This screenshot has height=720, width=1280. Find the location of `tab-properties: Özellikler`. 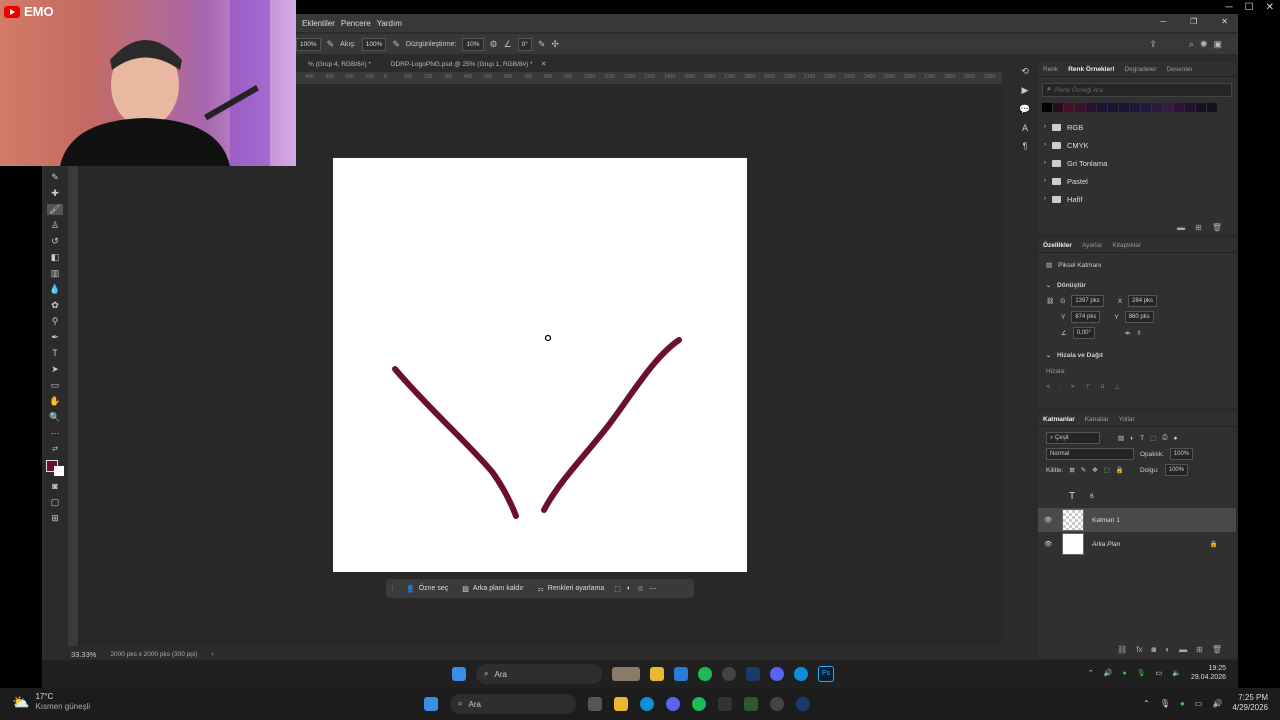

tab-properties: Özellikler is located at coordinates (1057, 245).